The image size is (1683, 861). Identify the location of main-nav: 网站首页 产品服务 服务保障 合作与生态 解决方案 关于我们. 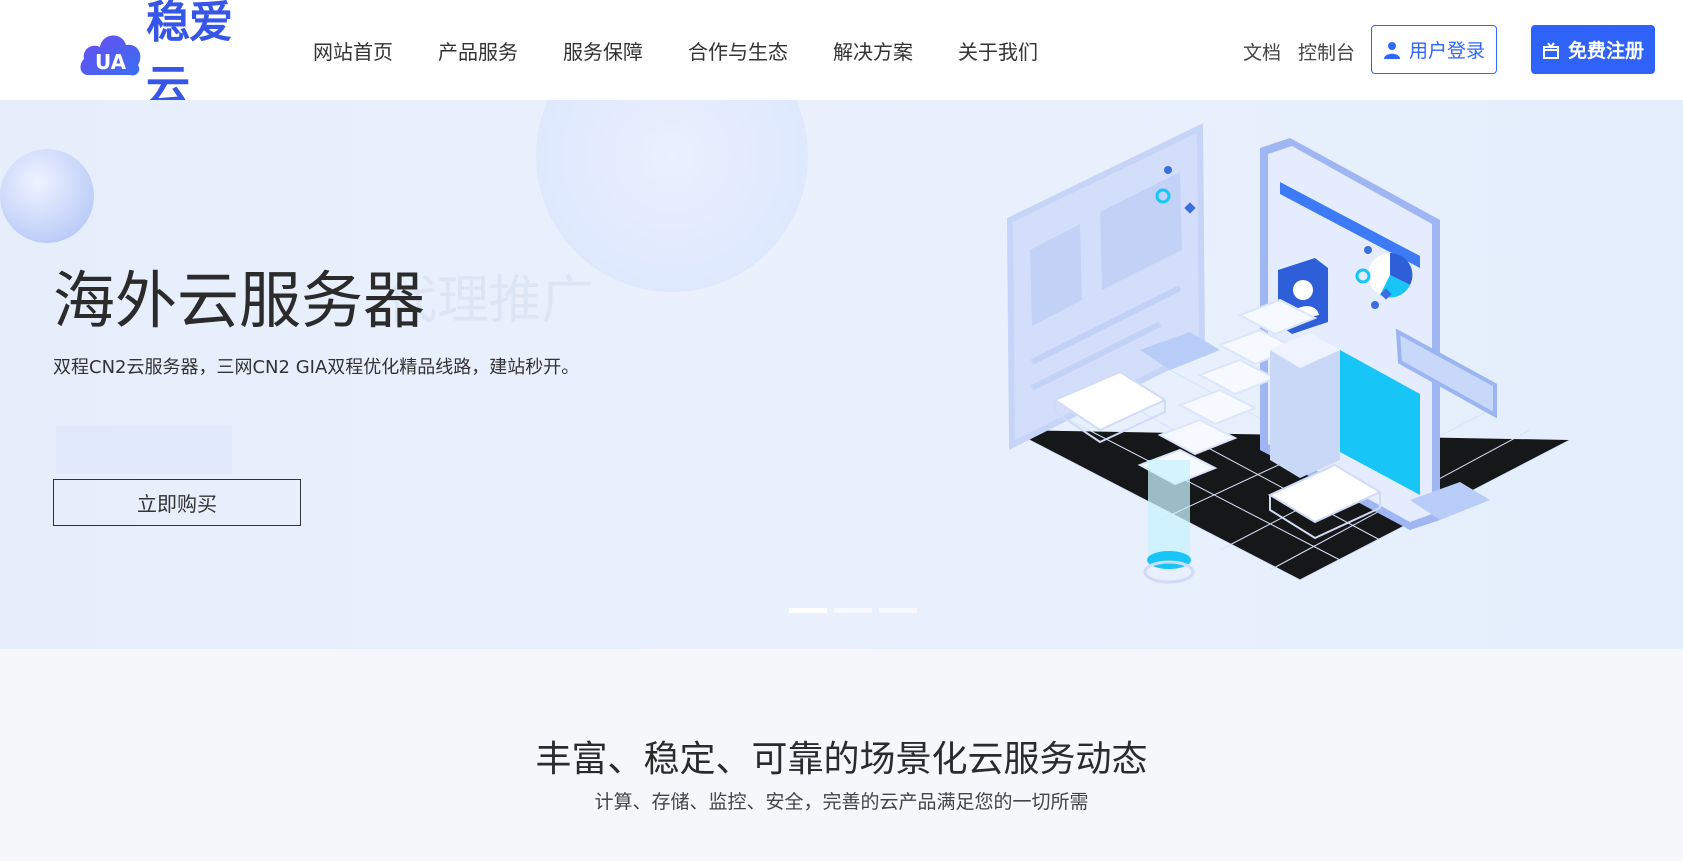
(675, 50).